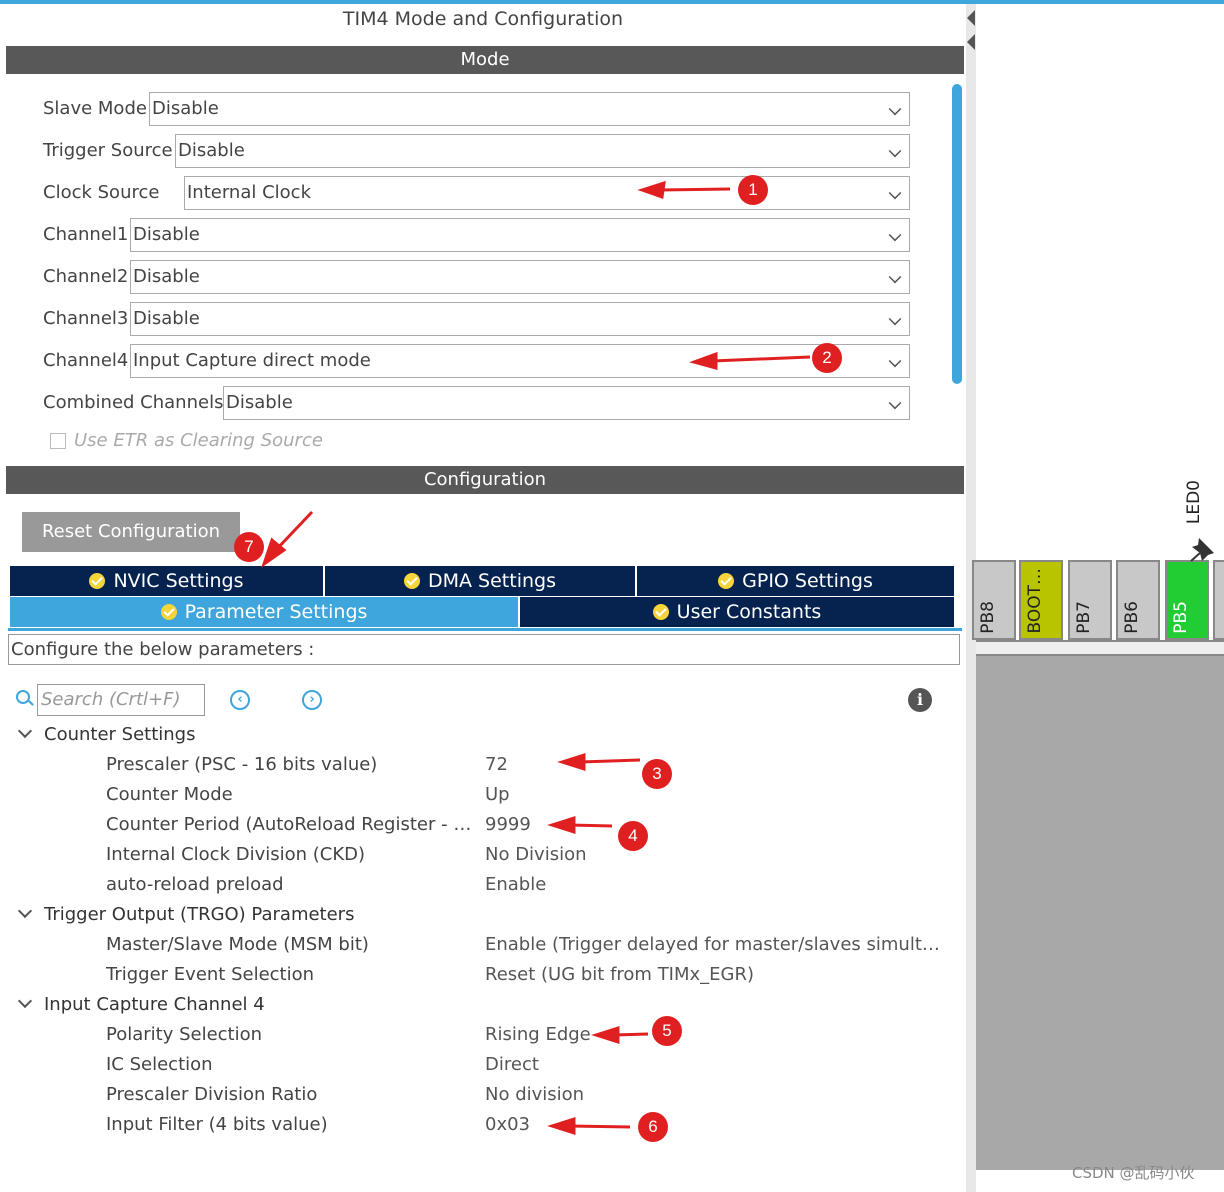 This screenshot has height=1192, width=1224. Describe the element at coordinates (753, 190) in the screenshot. I see `annotation-marker-1: 1` at that location.